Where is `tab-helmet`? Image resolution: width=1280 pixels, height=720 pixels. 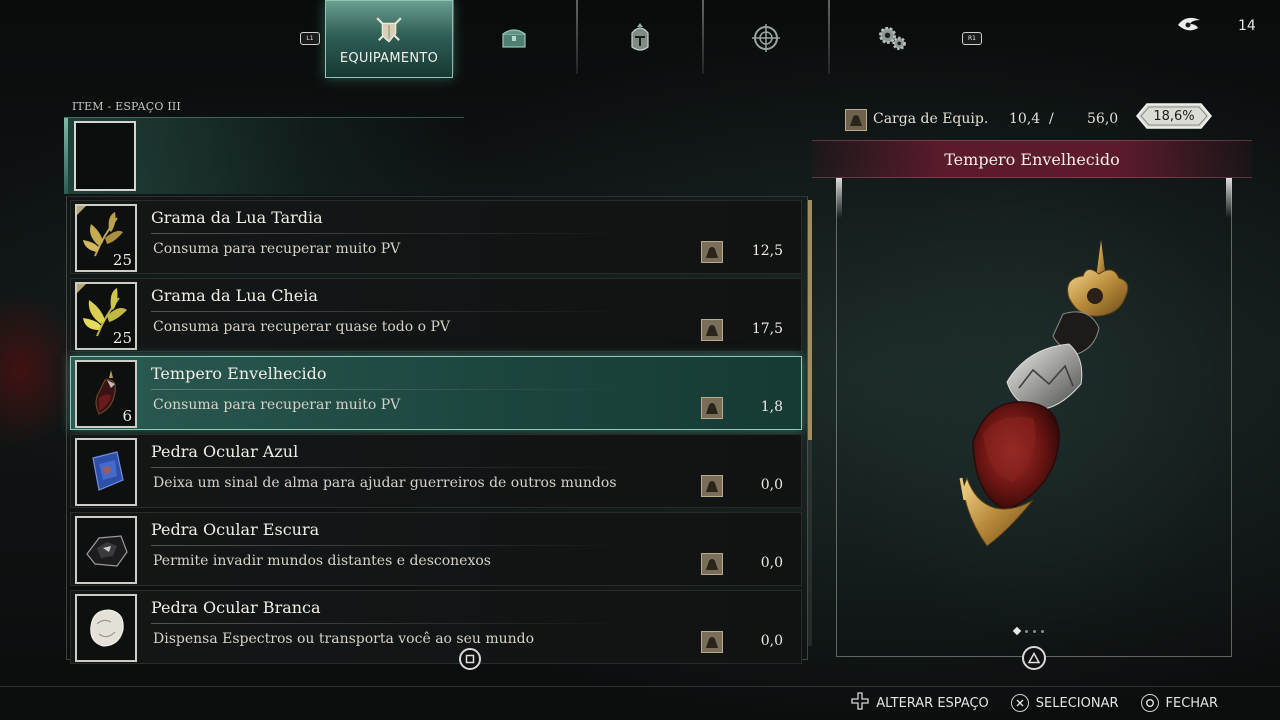
tab-helmet is located at coordinates (640, 38).